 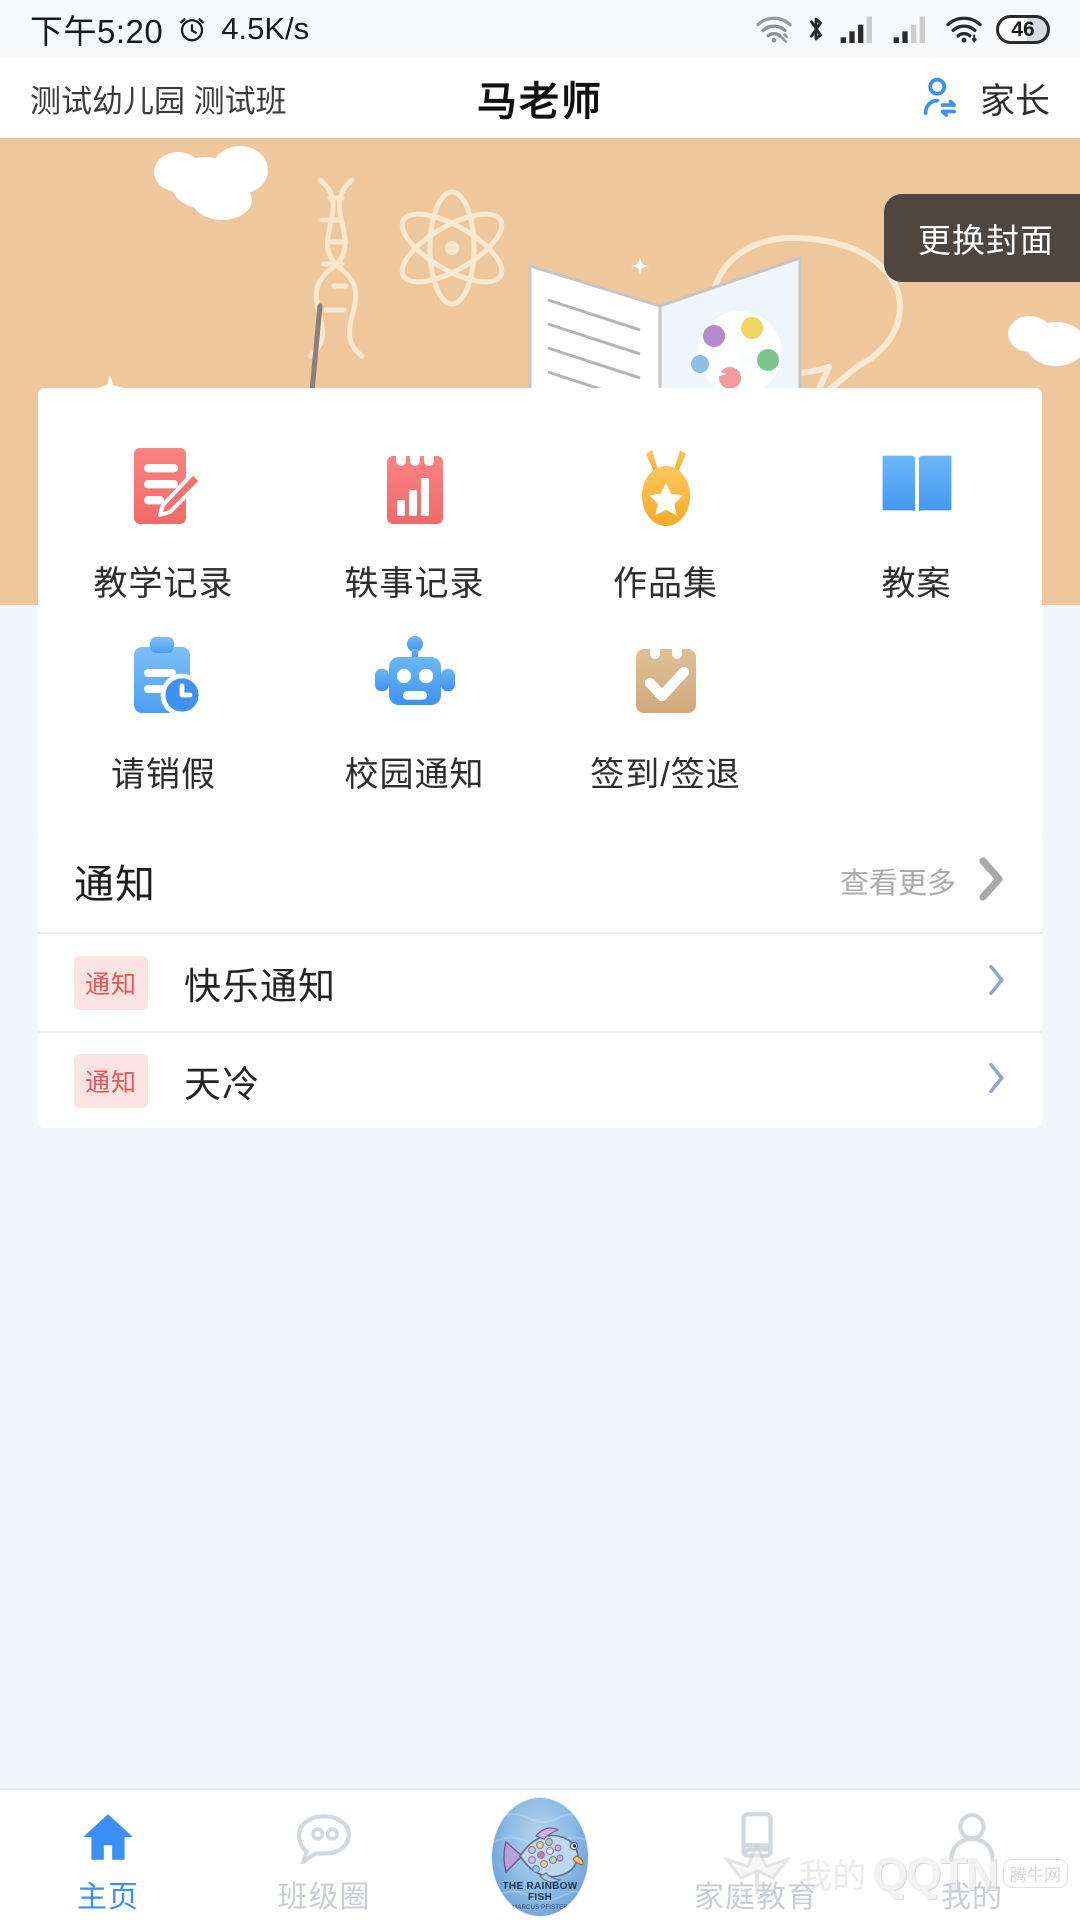 What do you see at coordinates (540, 982) in the screenshot?
I see `notice-list-item: 通知 快乐通知` at bounding box center [540, 982].